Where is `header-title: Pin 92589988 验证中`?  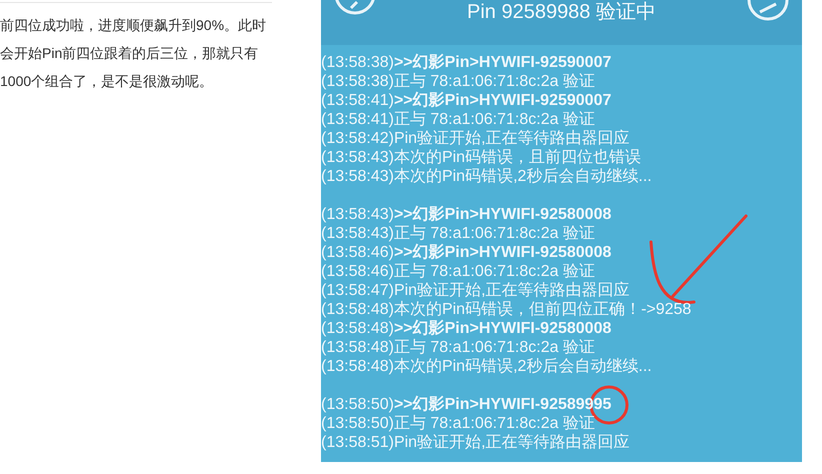
header-title: Pin 92589988 验证中 is located at coordinates (561, 12).